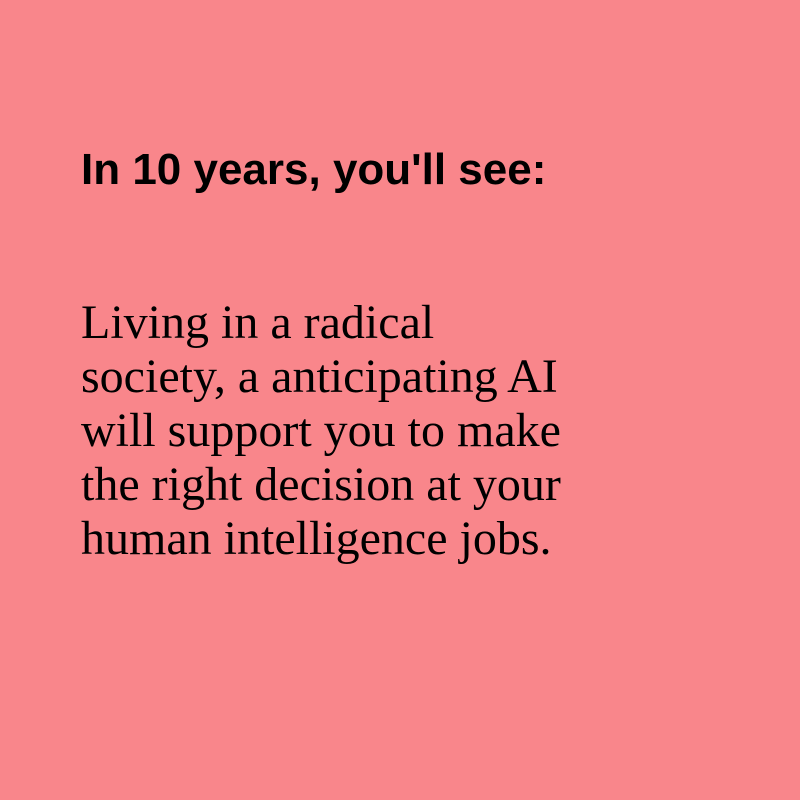  I want to click on heading: In 10 years, you'll see:, so click(314, 169).